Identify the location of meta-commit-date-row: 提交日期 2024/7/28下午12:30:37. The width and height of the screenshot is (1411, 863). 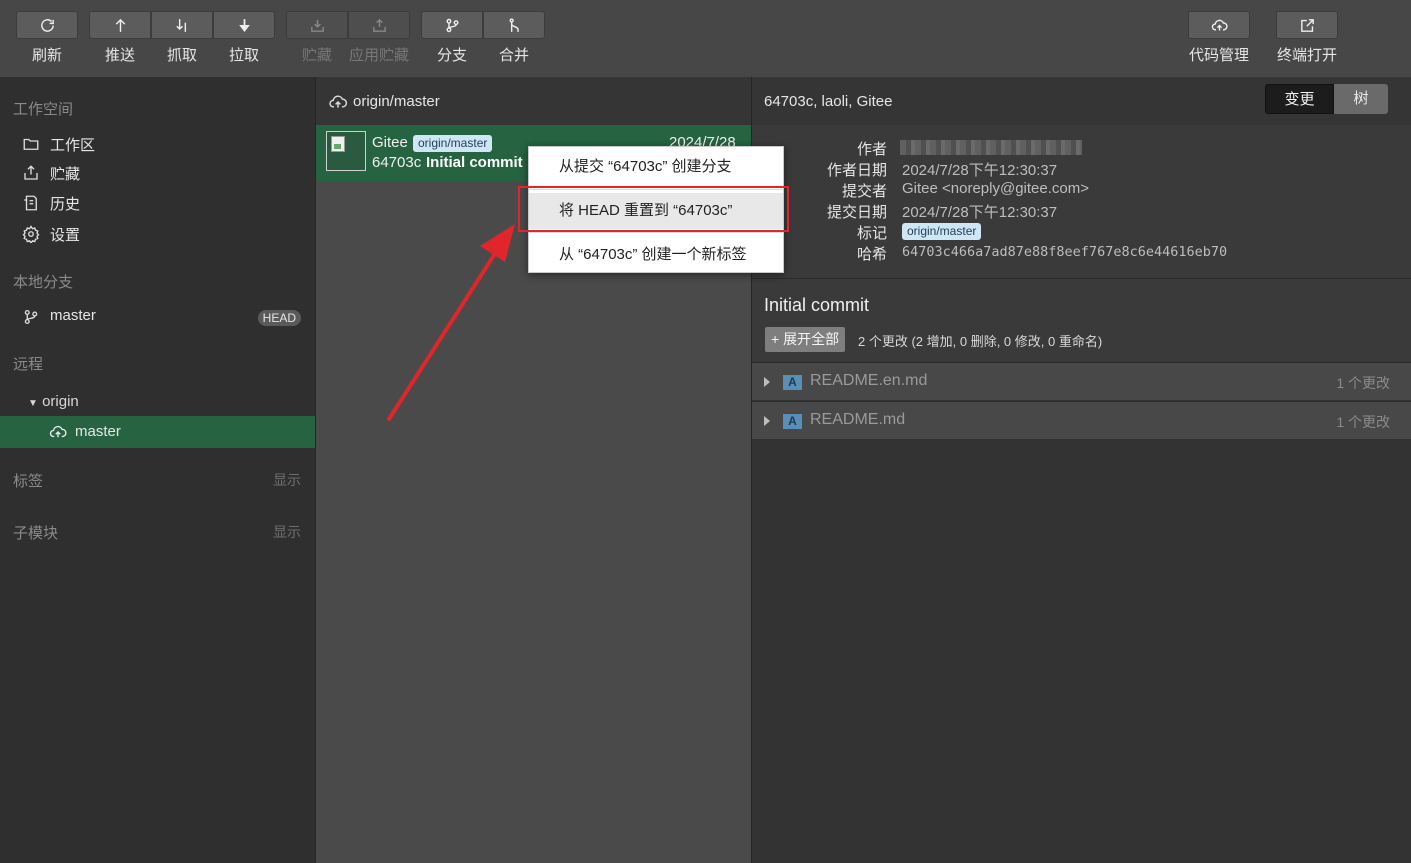
(1081, 211).